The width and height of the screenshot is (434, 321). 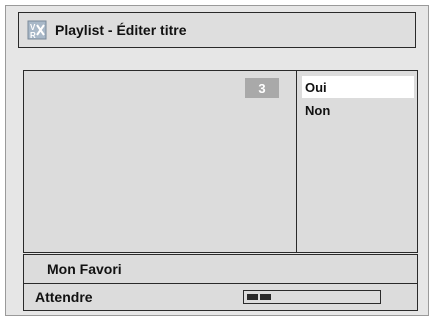 I want to click on title-name-label: Mon Favori, so click(x=84, y=269).